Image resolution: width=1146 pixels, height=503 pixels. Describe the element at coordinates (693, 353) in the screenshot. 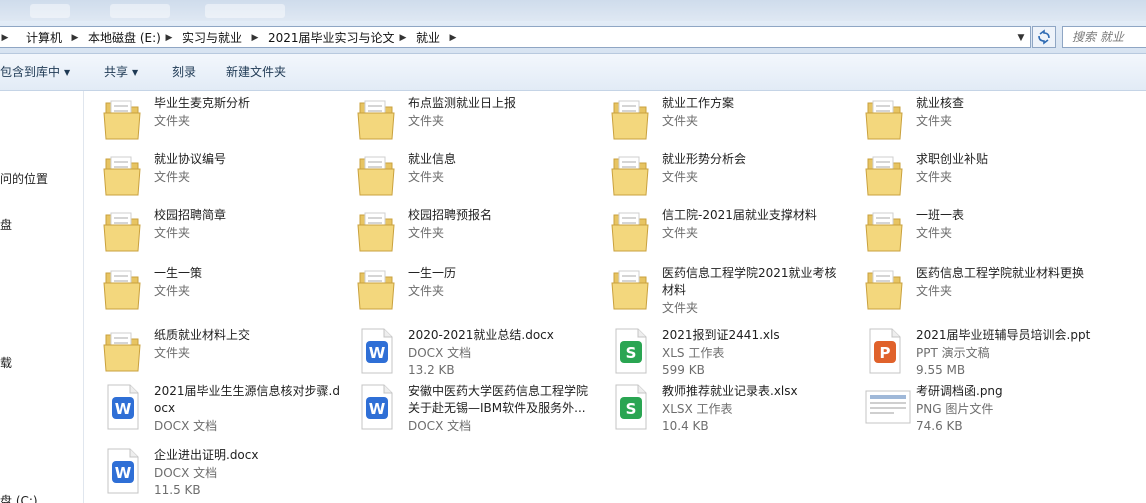

I see `file-type: XLS 工作表` at that location.